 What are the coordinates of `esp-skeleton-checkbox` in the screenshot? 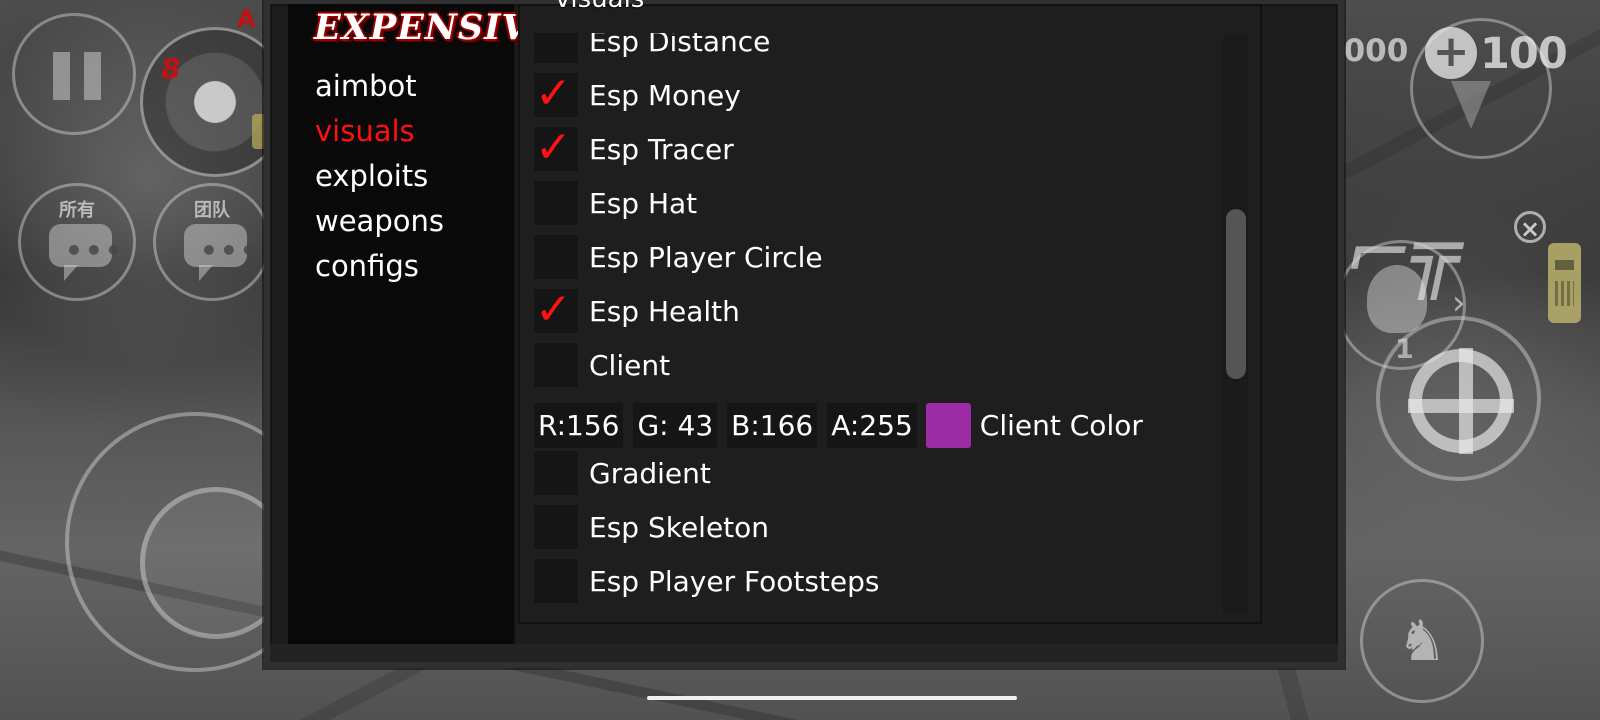 It's located at (556, 527).